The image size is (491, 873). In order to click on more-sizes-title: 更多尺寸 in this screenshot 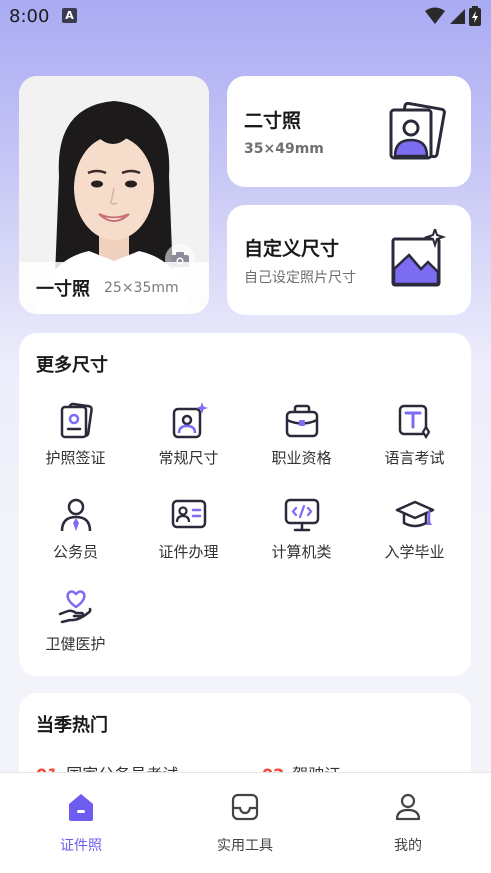, I will do `click(72, 365)`.